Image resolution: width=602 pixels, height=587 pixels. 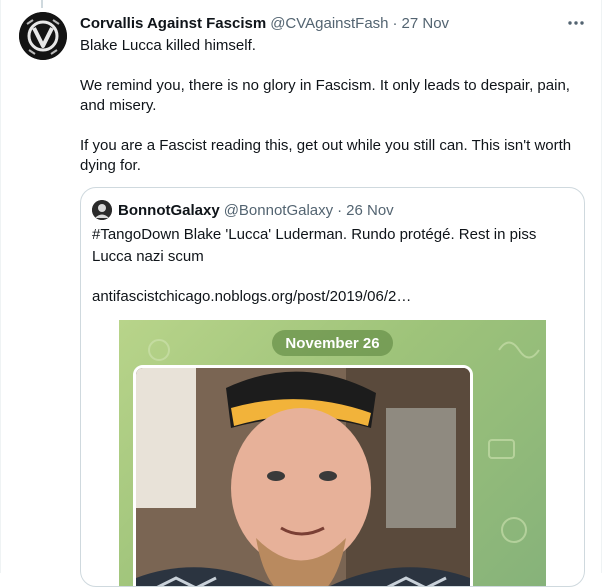 I want to click on tweet-date: 27 Nov, so click(x=426, y=23).